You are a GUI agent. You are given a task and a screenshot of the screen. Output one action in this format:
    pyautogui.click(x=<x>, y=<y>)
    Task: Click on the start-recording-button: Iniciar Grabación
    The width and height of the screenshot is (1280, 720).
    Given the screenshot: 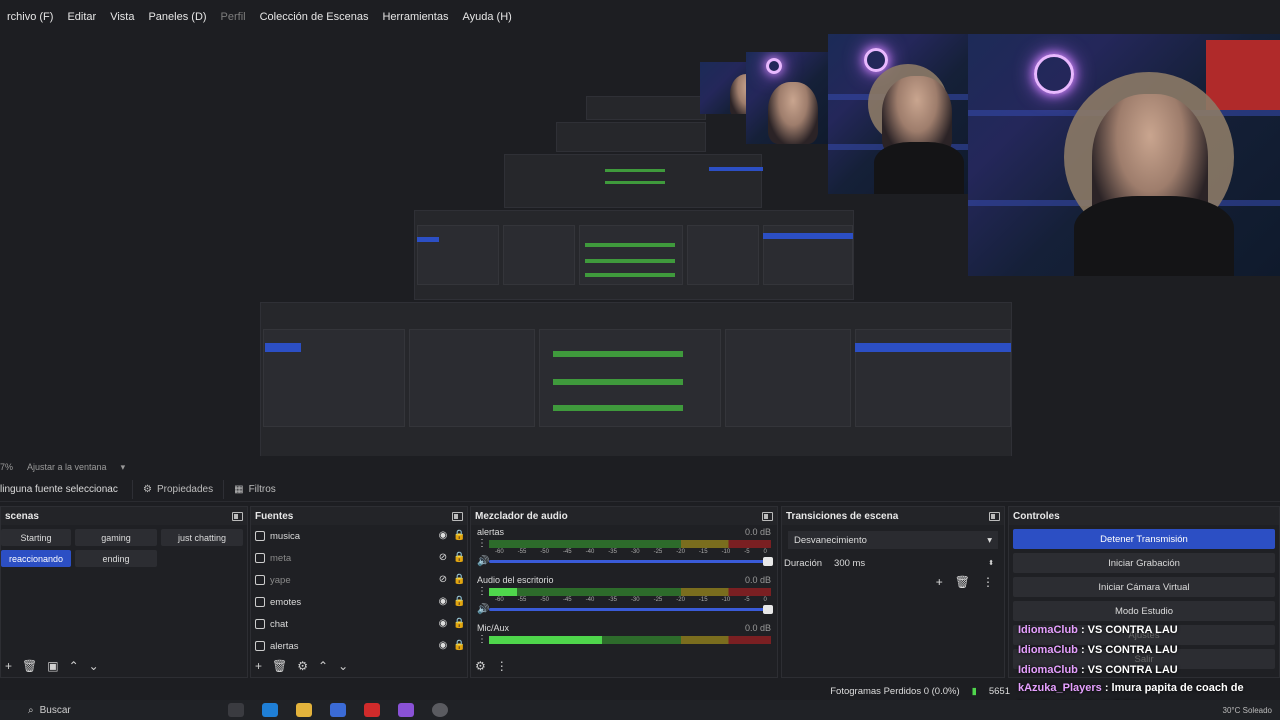 What is the action you would take?
    pyautogui.click(x=1144, y=563)
    